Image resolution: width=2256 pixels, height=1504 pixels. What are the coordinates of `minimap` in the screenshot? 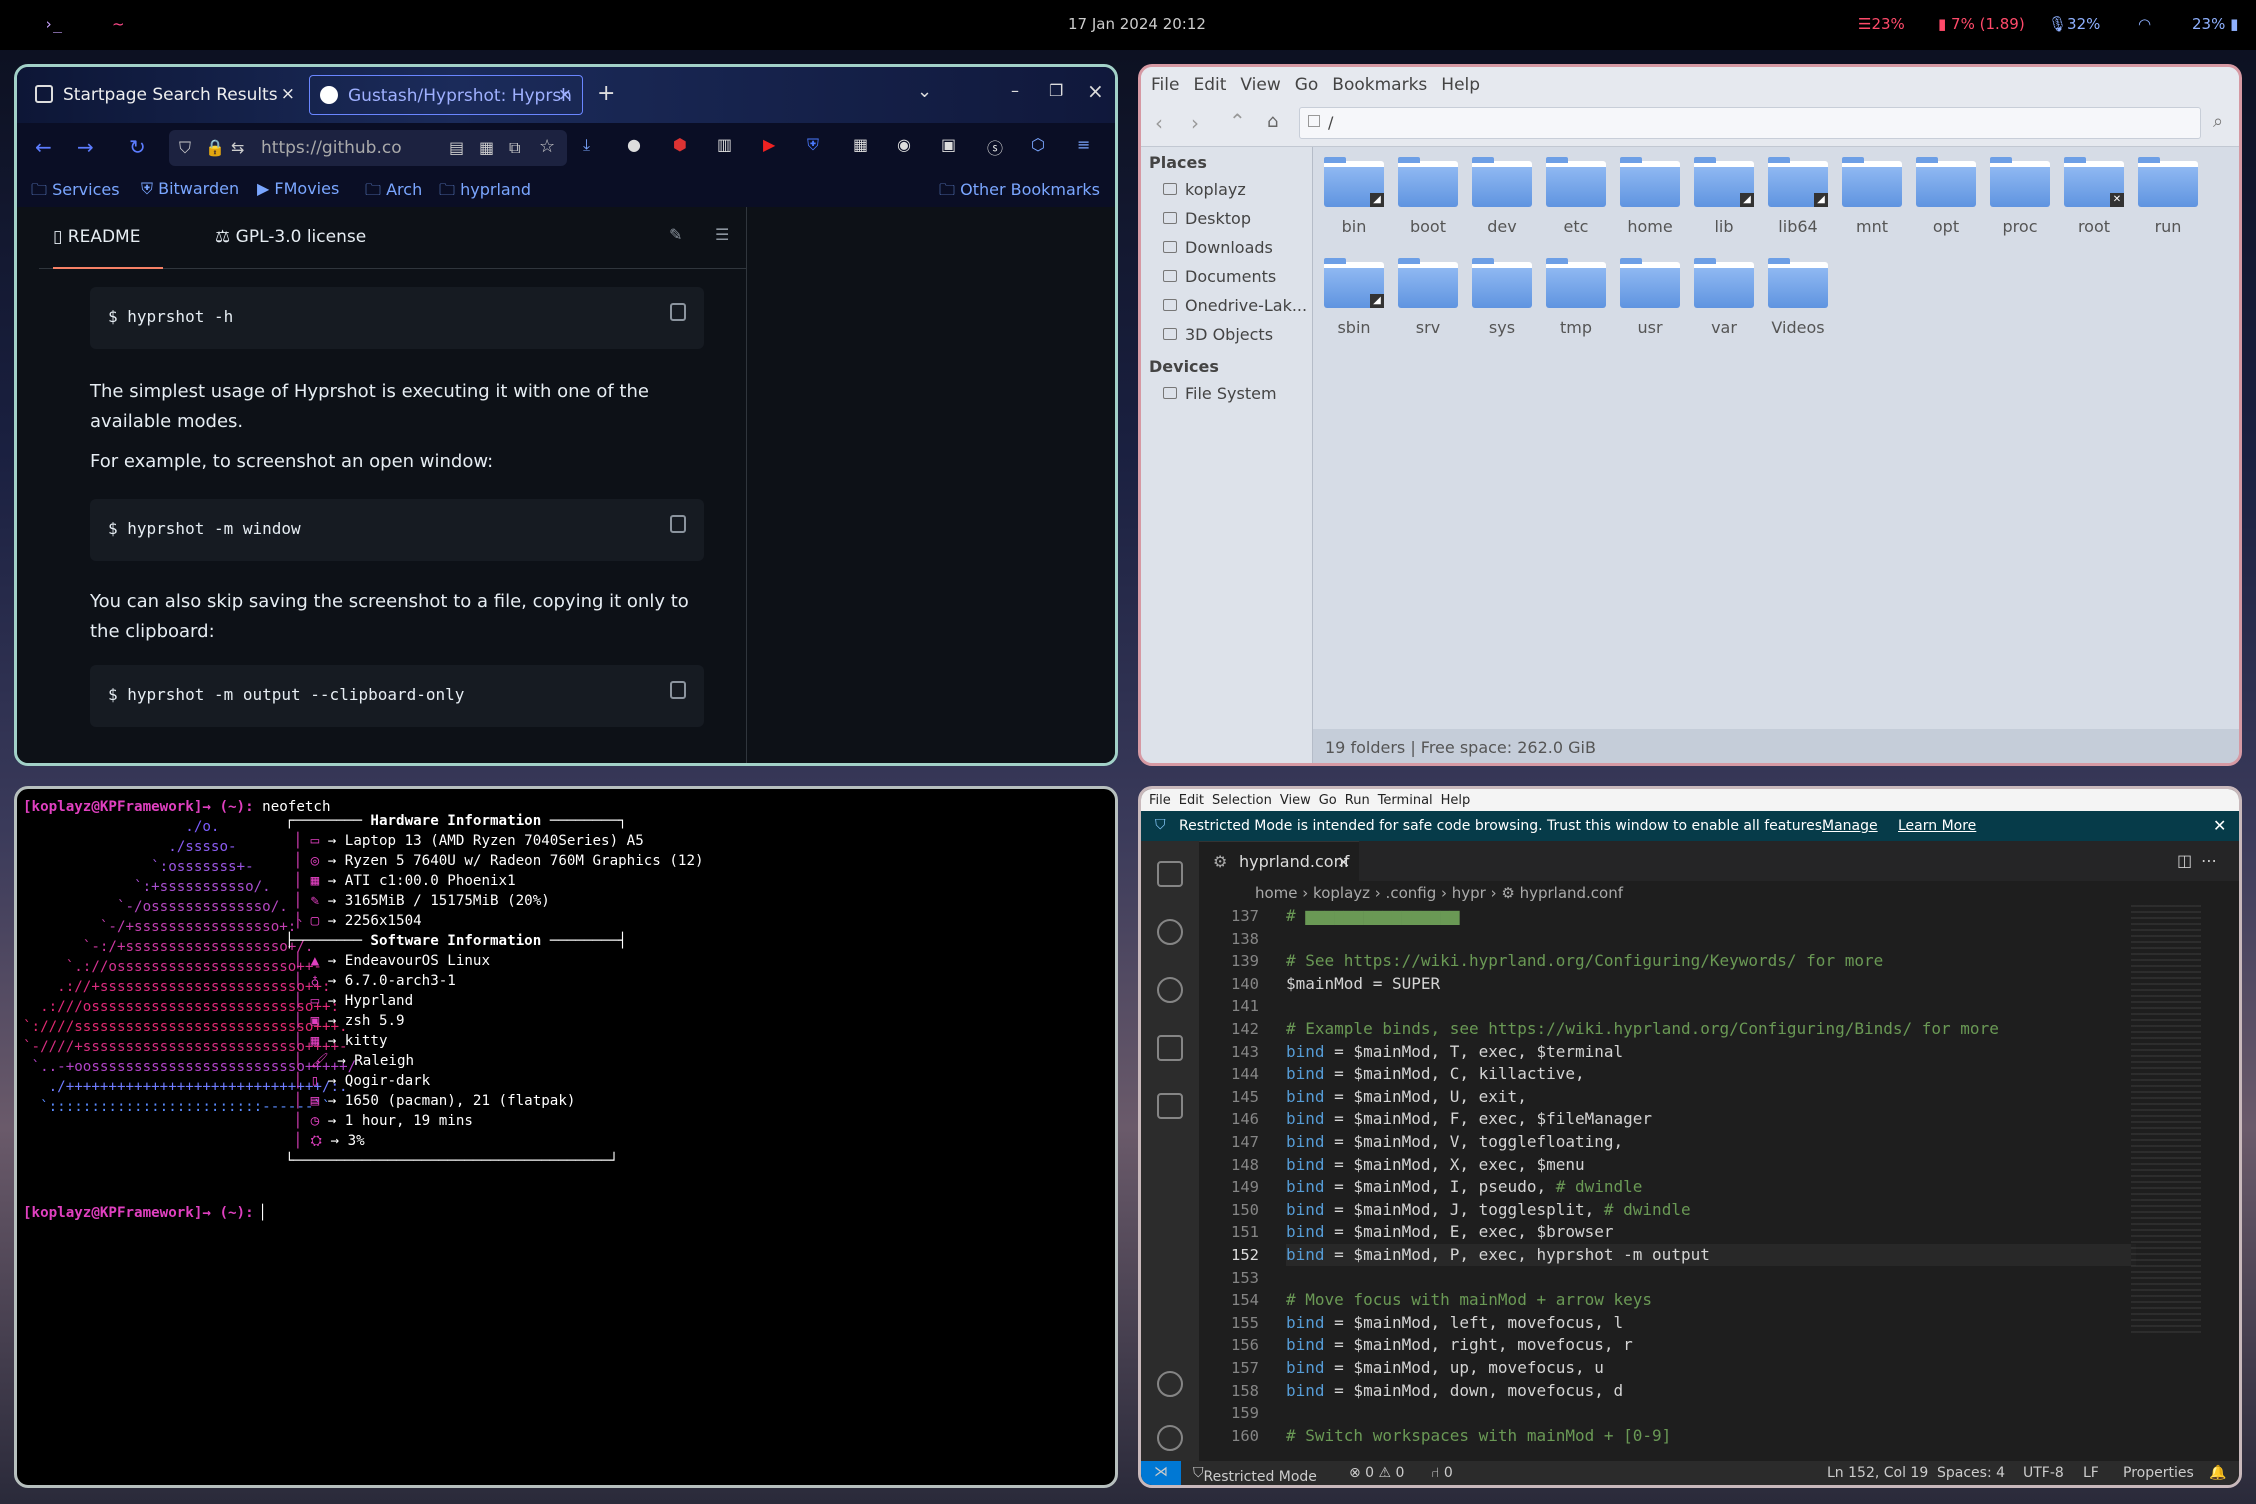 It's located at (2166, 1120).